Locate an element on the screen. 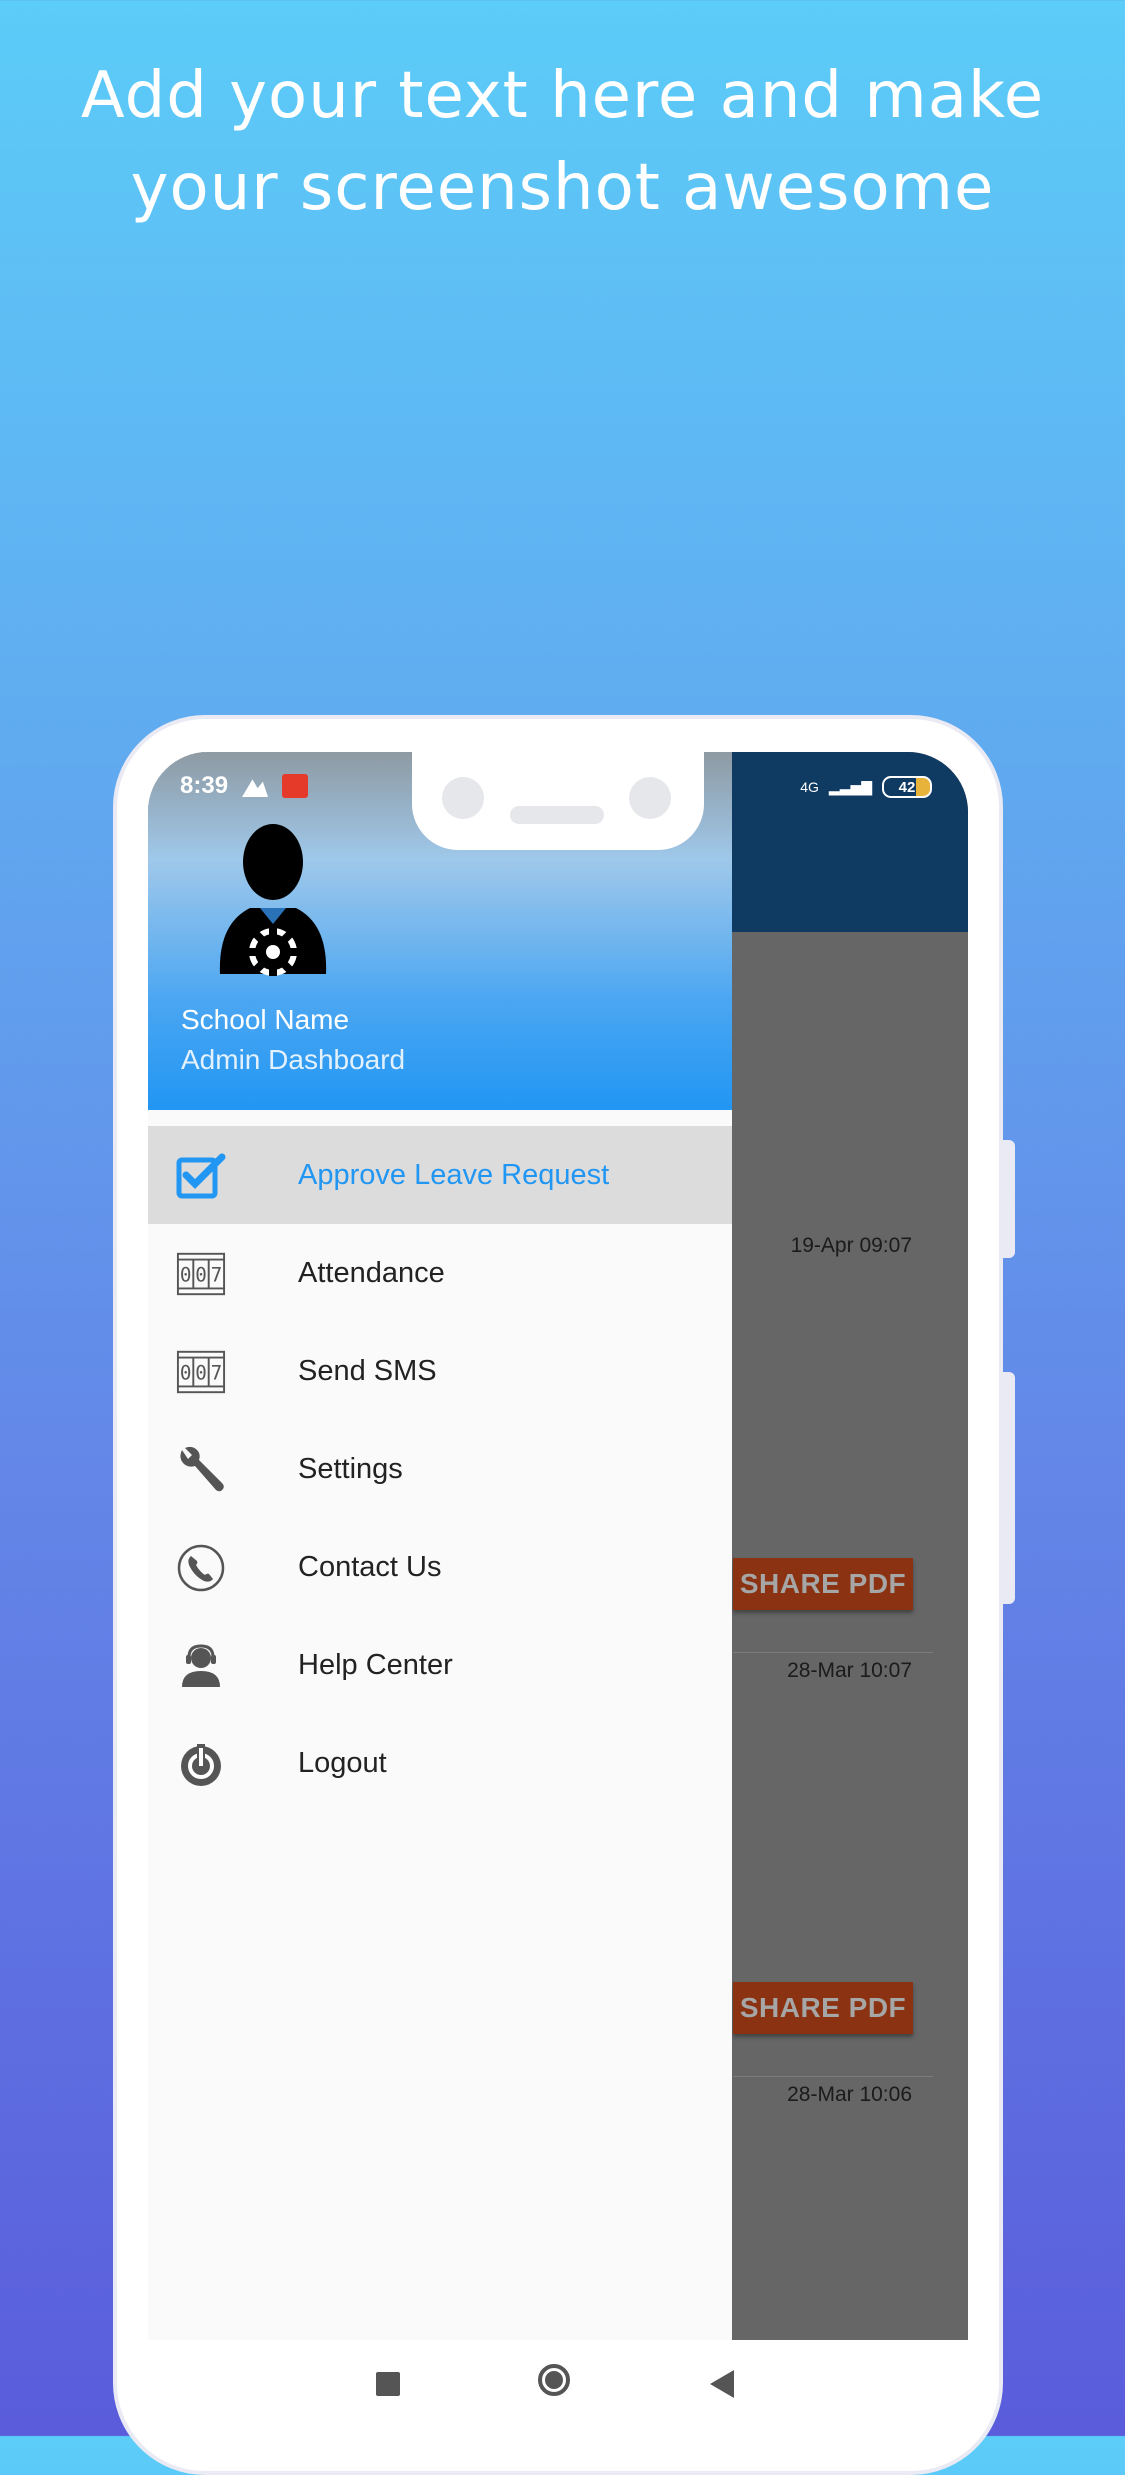 The height and width of the screenshot is (2475, 1125). home-button is located at coordinates (554, 2380).